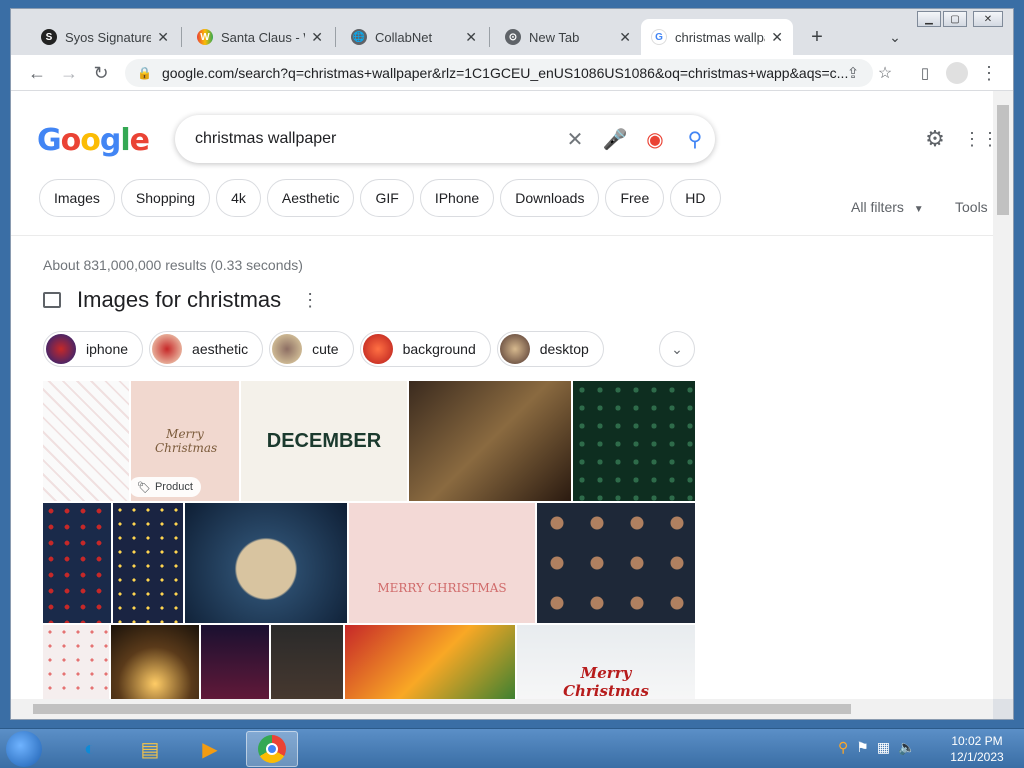 This screenshot has width=1024, height=768. Describe the element at coordinates (817, 37) in the screenshot. I see `new-tab-plus-icon: +` at that location.